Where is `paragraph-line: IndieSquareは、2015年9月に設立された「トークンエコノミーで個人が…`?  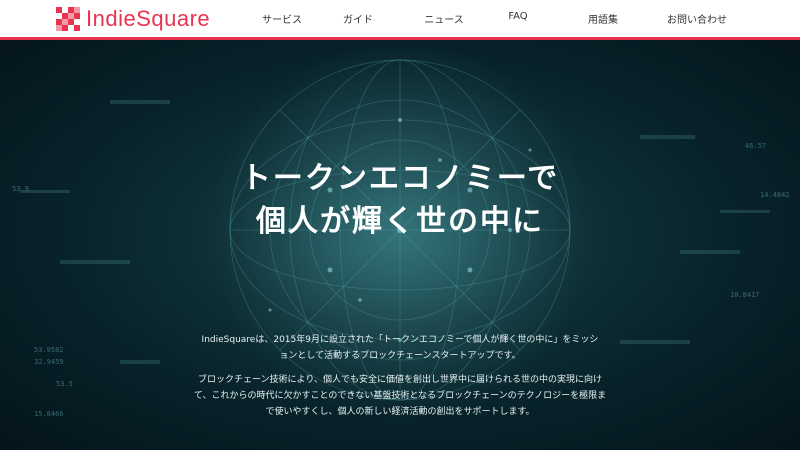
paragraph-line: IndieSquareは、2015年9月に設立された「トークンエコノミーで個人が… is located at coordinates (400, 340).